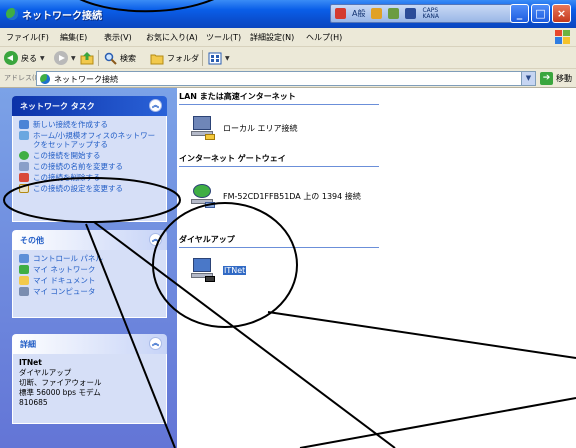 The width and height of the screenshot is (576, 448). I want to click on link-my-documents: マイ ドキュメント, so click(89, 280).